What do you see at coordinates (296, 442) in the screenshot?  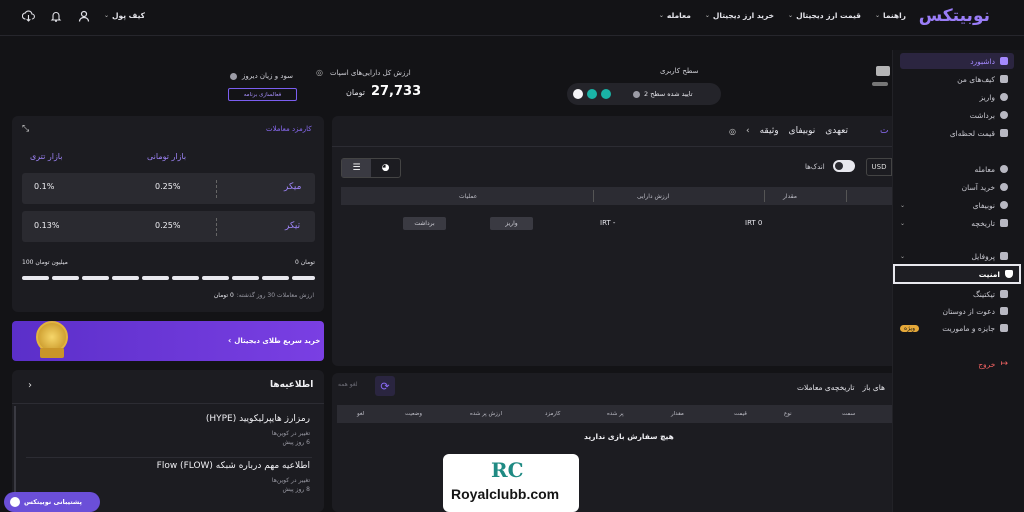 I see `news-item-time: 6 روز پیش` at bounding box center [296, 442].